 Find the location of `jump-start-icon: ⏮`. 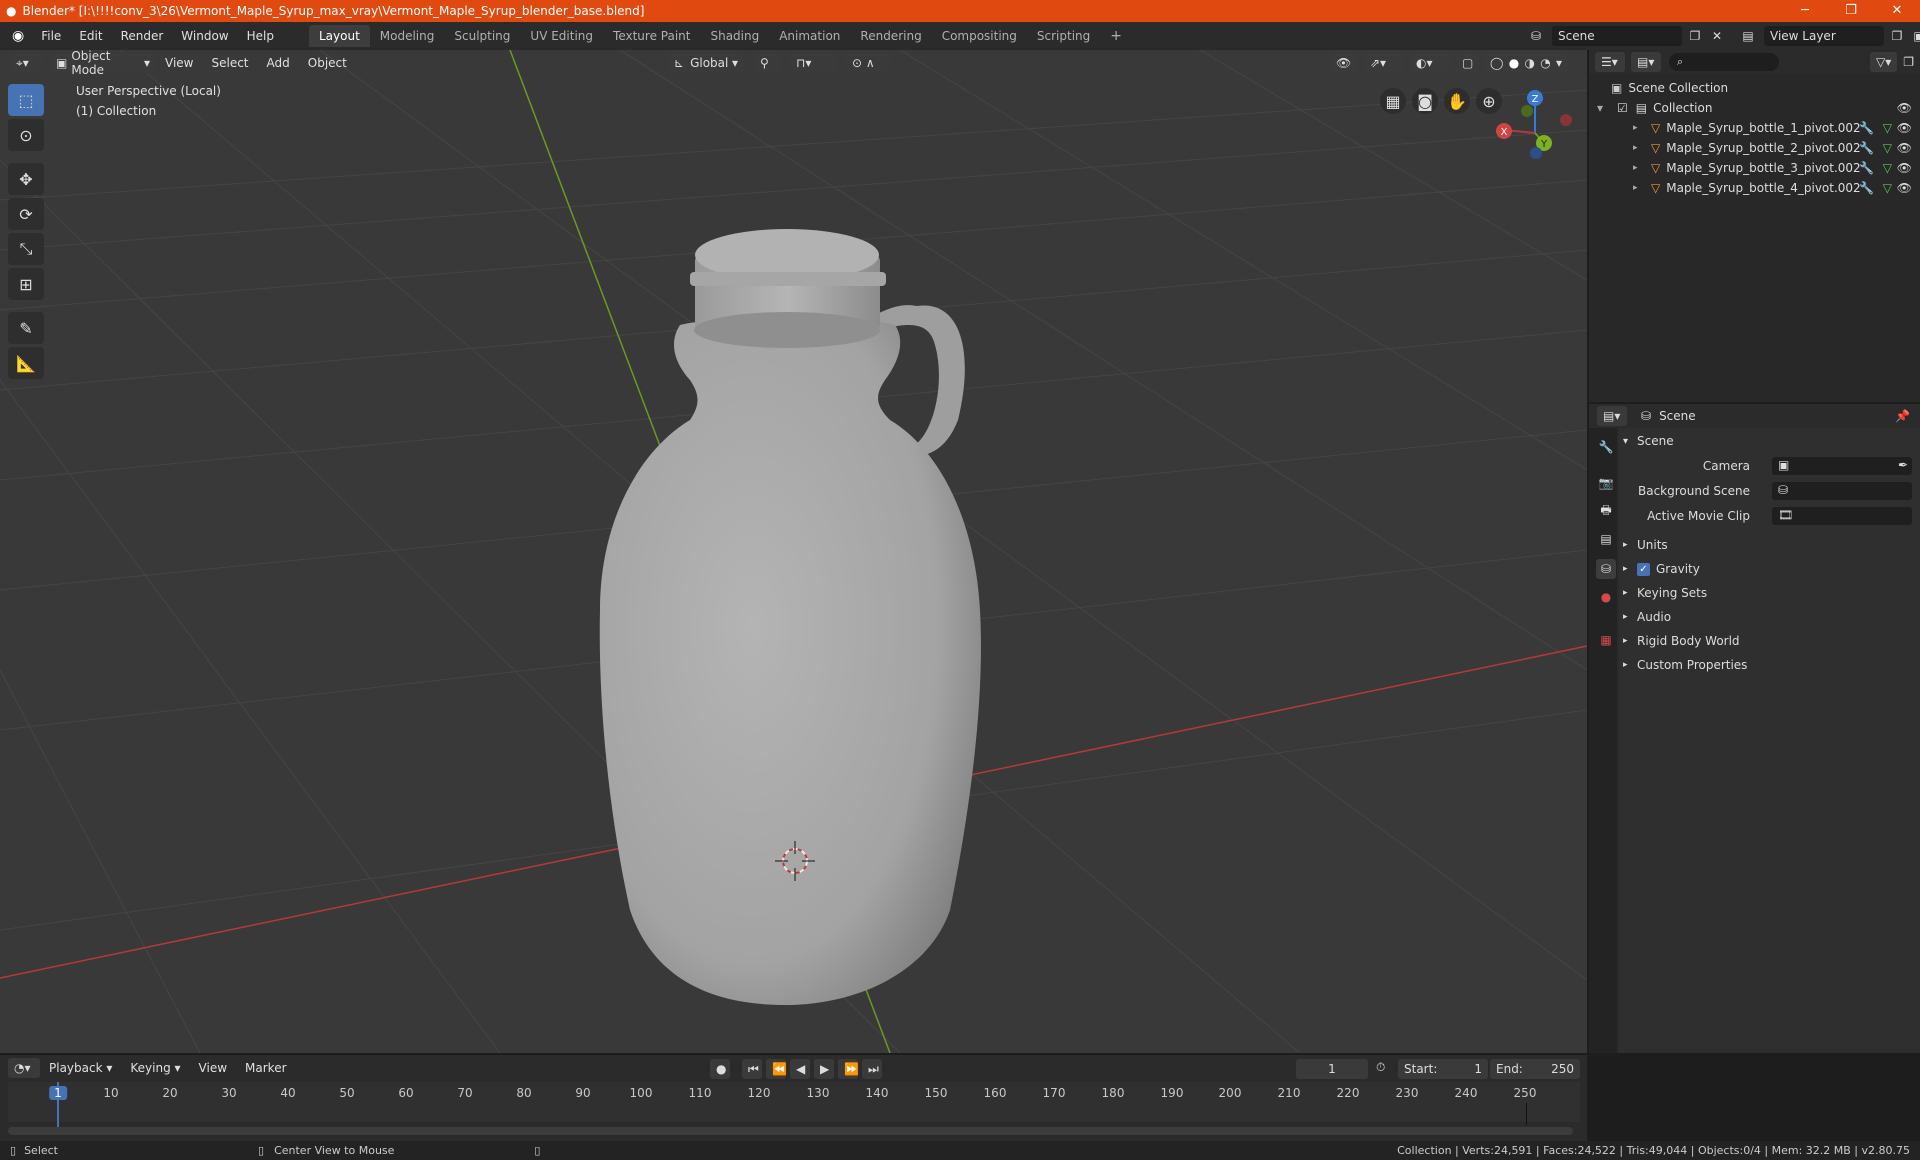

jump-start-icon: ⏮ is located at coordinates (752, 1069).